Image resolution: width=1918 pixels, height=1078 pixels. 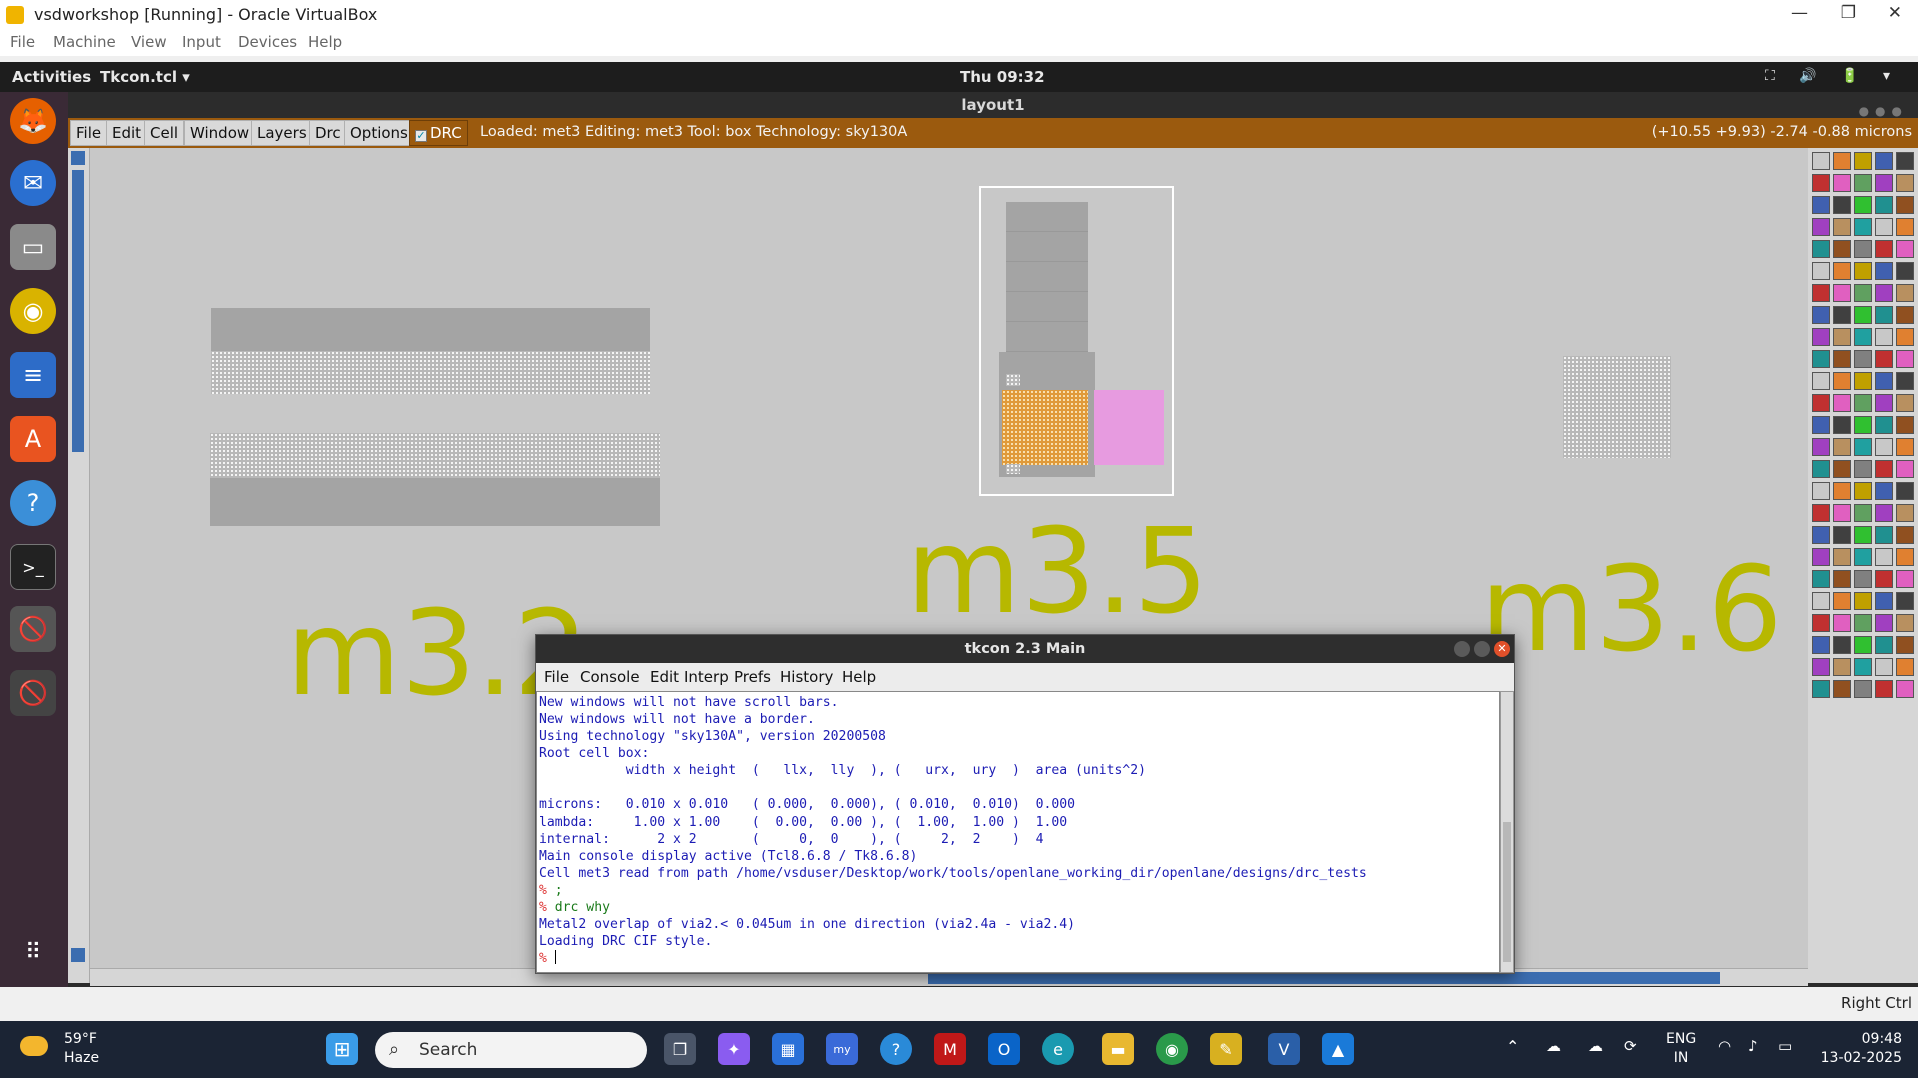 What do you see at coordinates (220, 133) in the screenshot?
I see `magic-window-button: Window` at bounding box center [220, 133].